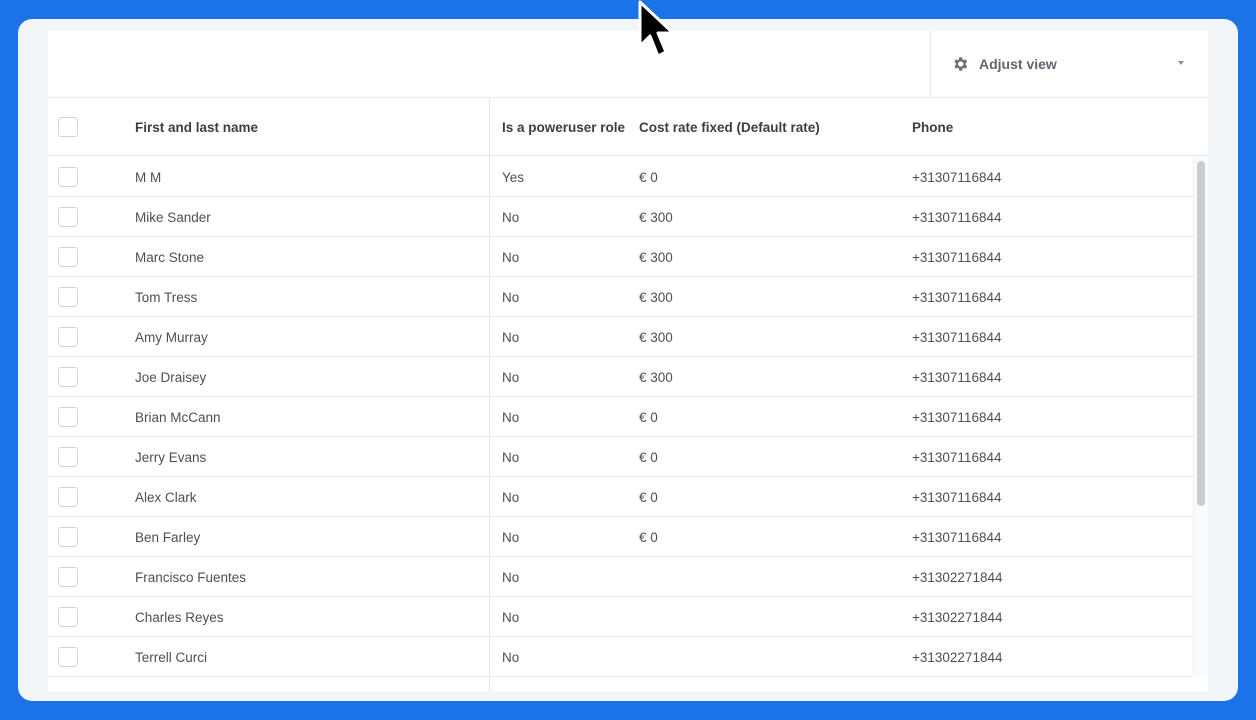 The height and width of the screenshot is (720, 1256). Describe the element at coordinates (620, 177) in the screenshot. I see `table-row: M M Yes € 0 +31307116844` at that location.